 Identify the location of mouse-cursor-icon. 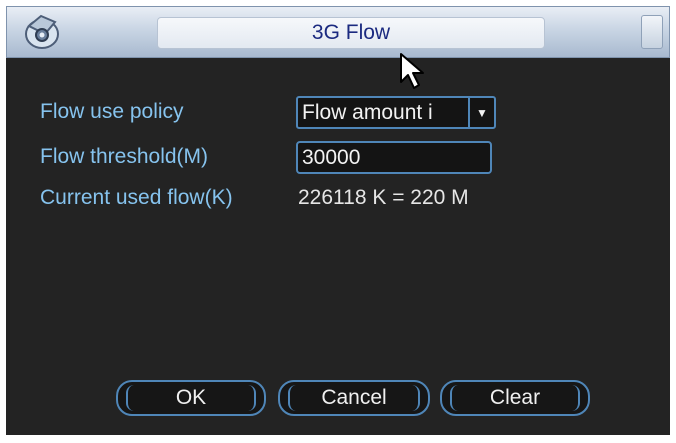
(412, 71).